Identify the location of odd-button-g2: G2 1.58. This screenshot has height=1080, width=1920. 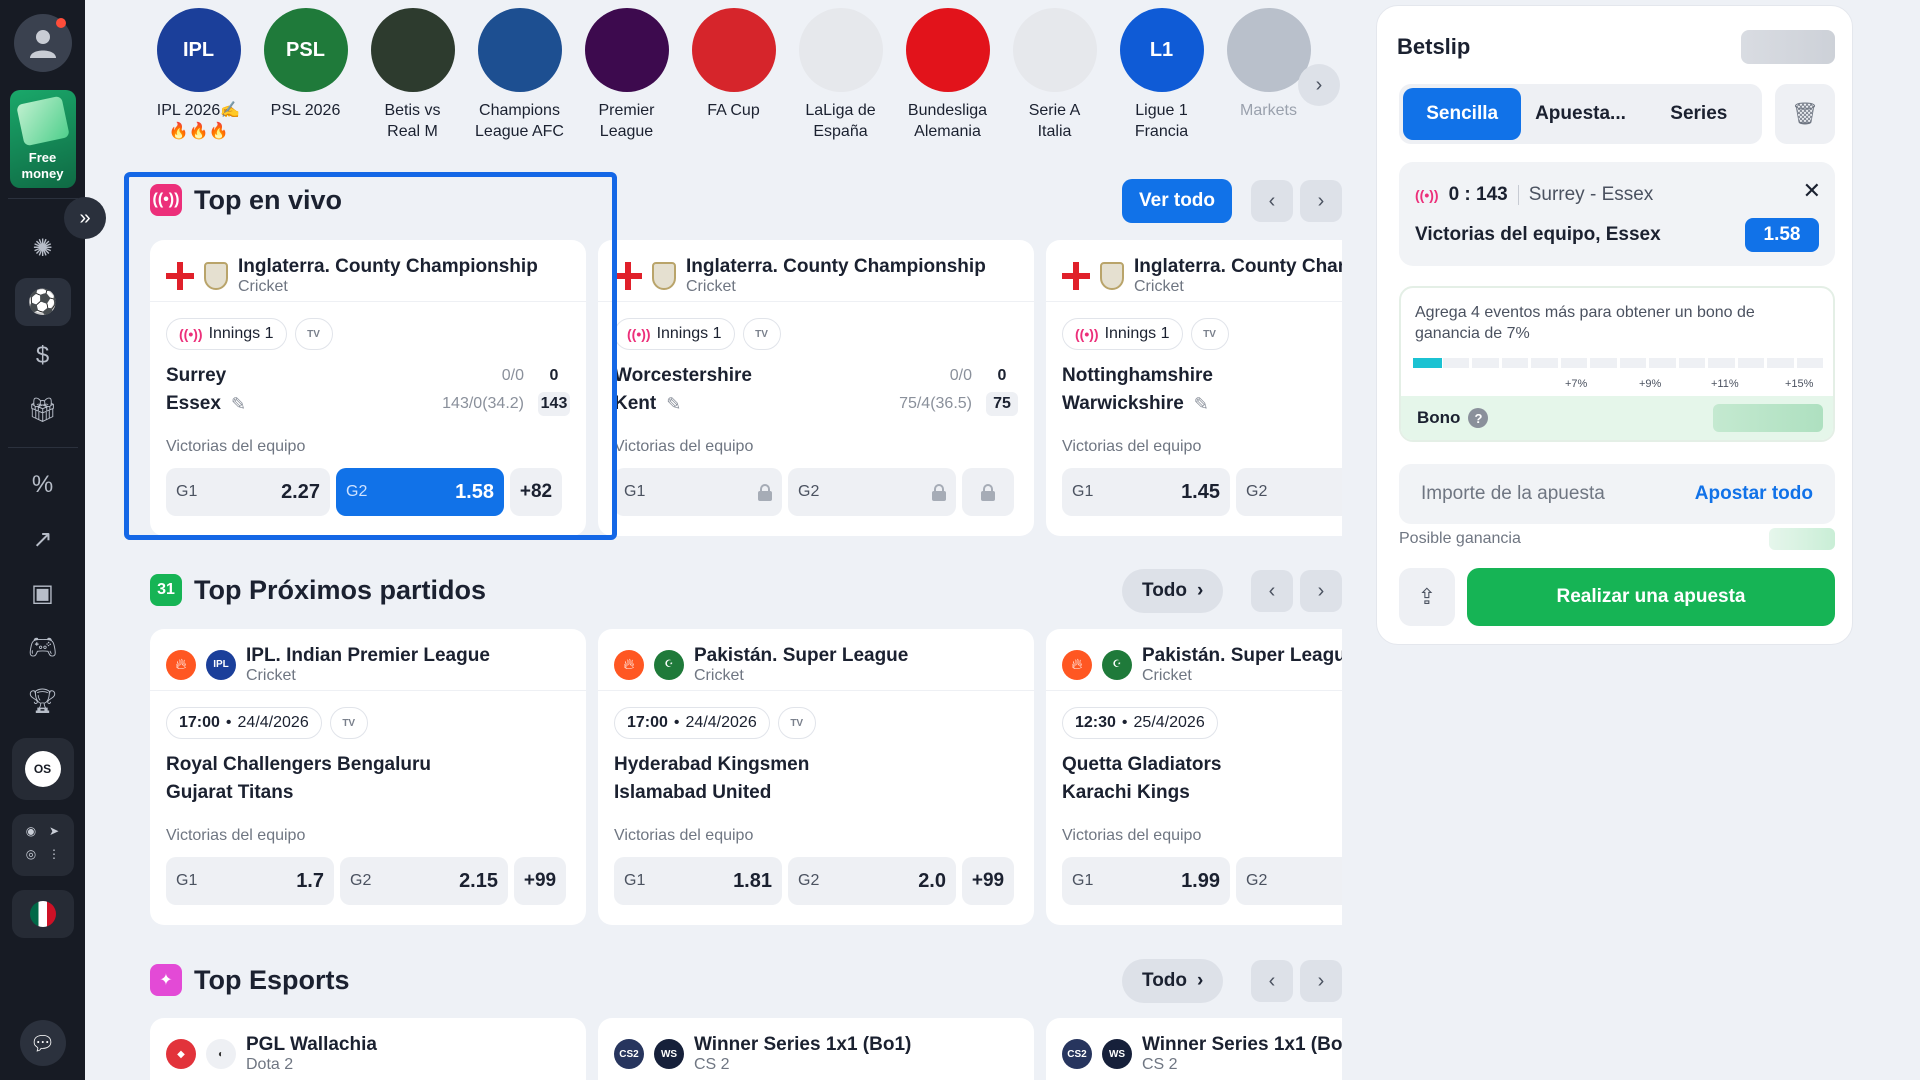
(420, 492).